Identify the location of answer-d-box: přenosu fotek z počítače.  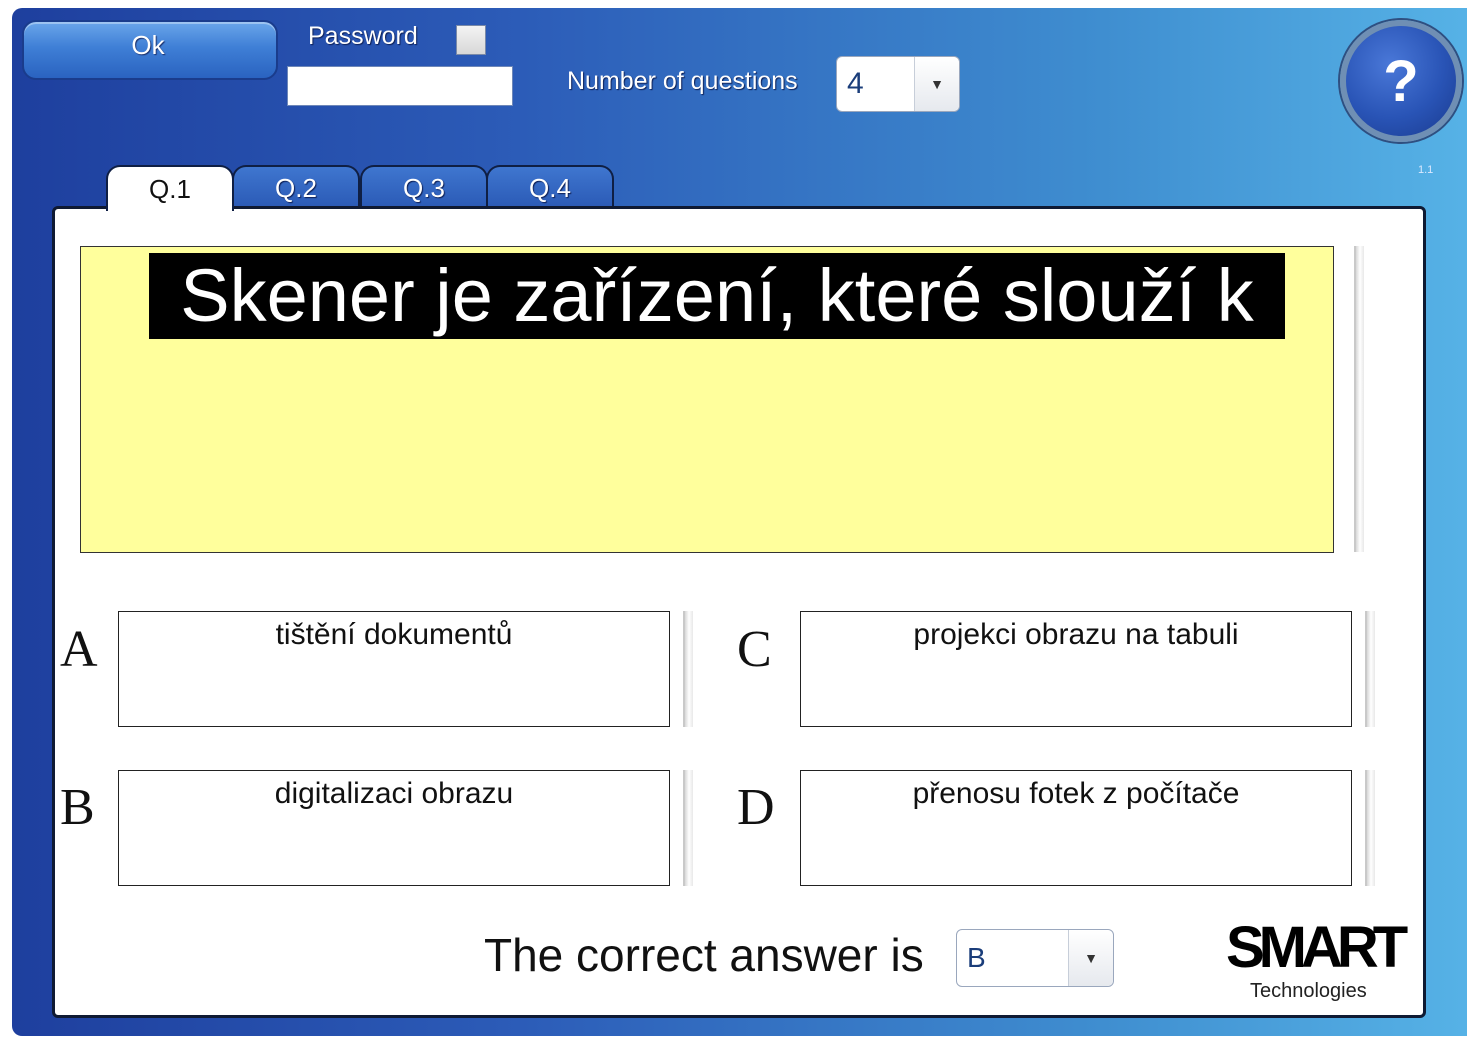
(1076, 828).